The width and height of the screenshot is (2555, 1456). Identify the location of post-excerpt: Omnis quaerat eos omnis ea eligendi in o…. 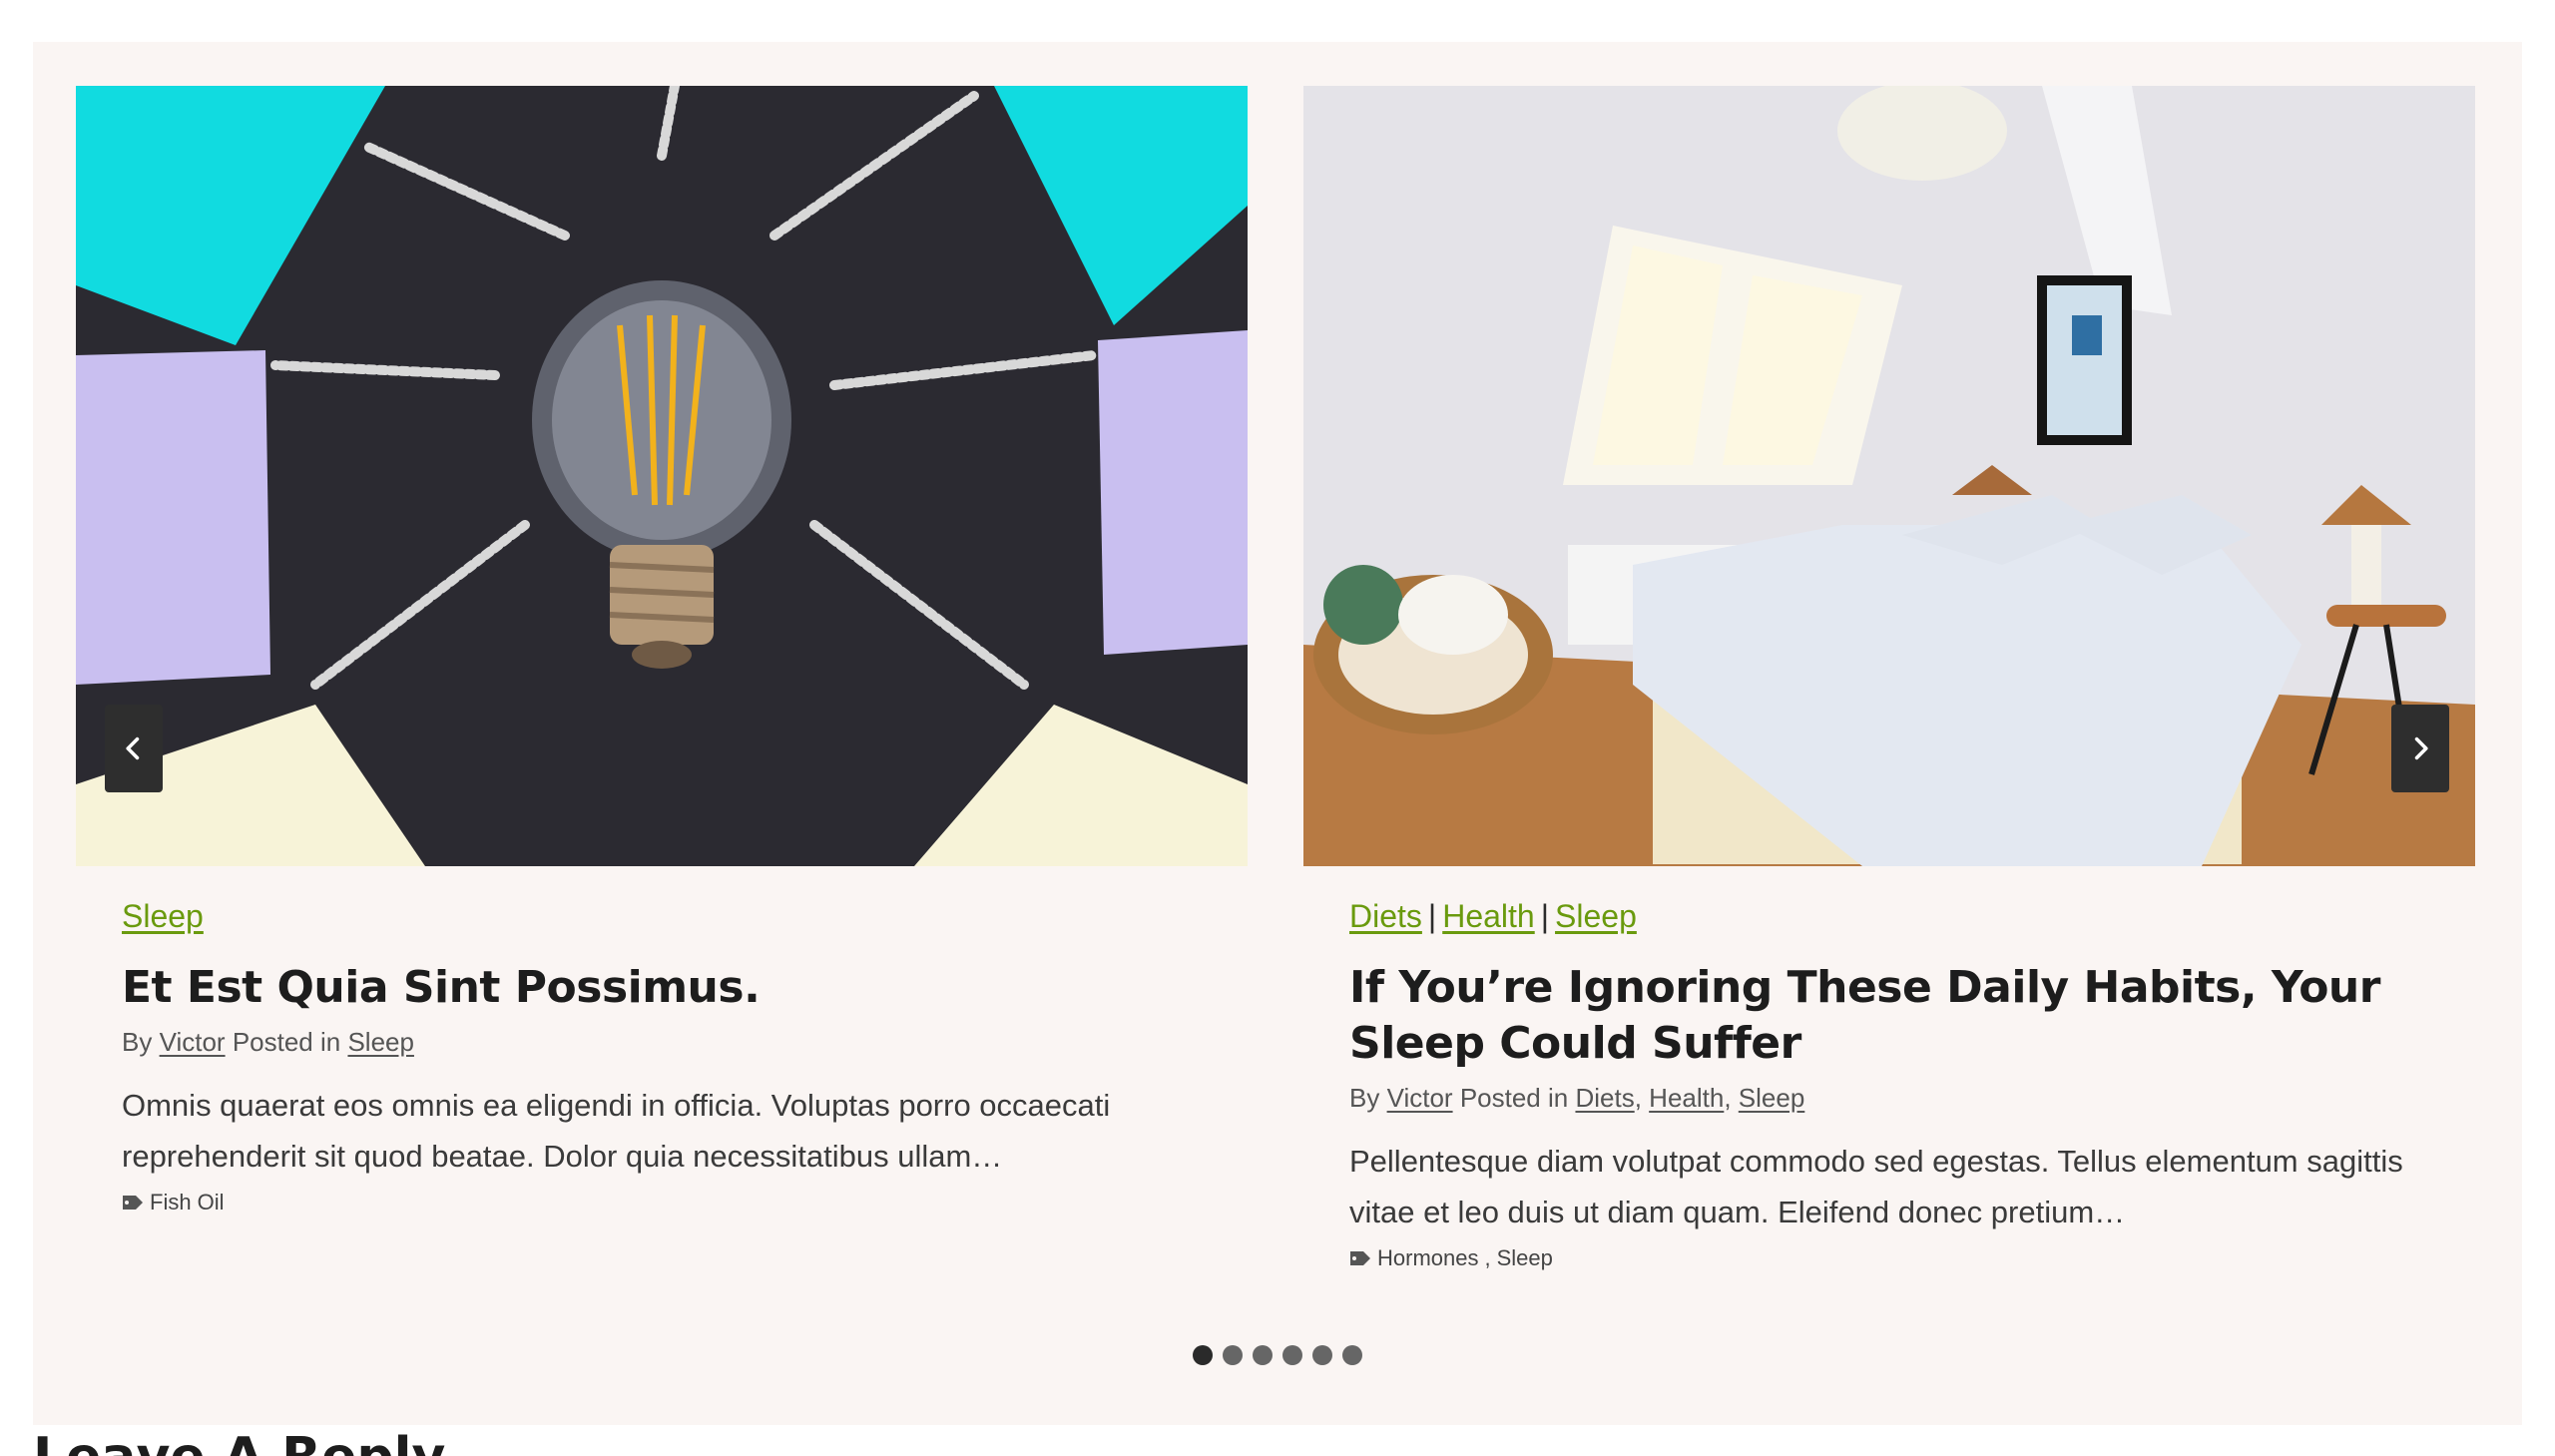
(616, 1131).